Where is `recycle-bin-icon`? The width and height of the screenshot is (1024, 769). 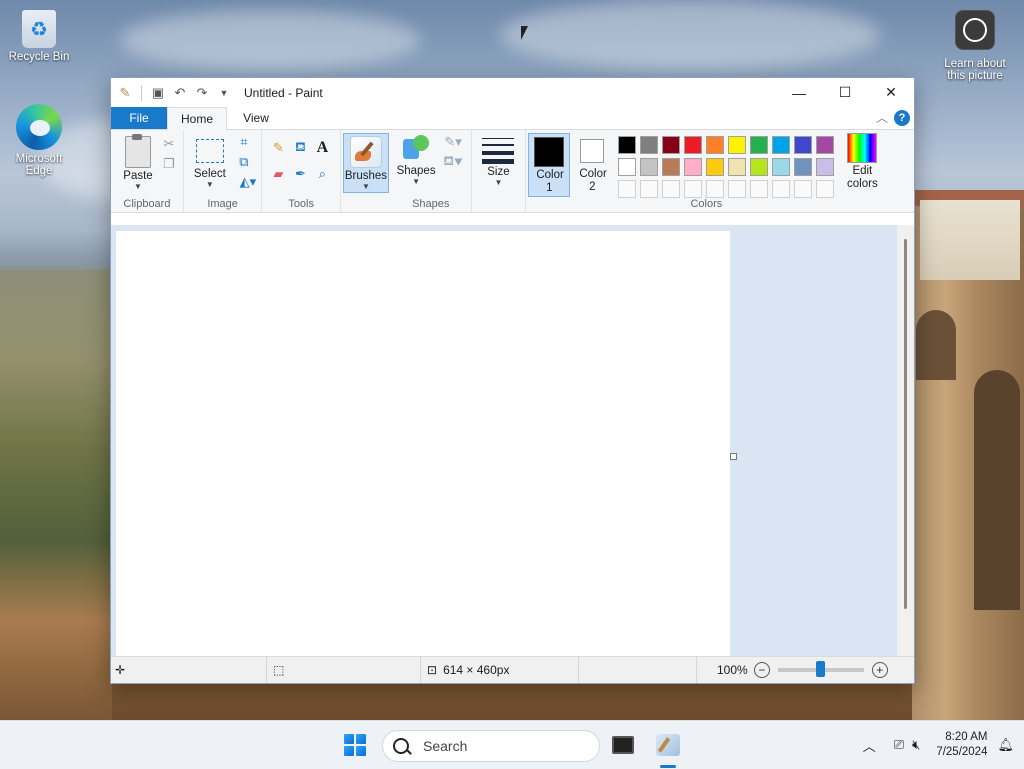 recycle-bin-icon is located at coordinates (39, 29).